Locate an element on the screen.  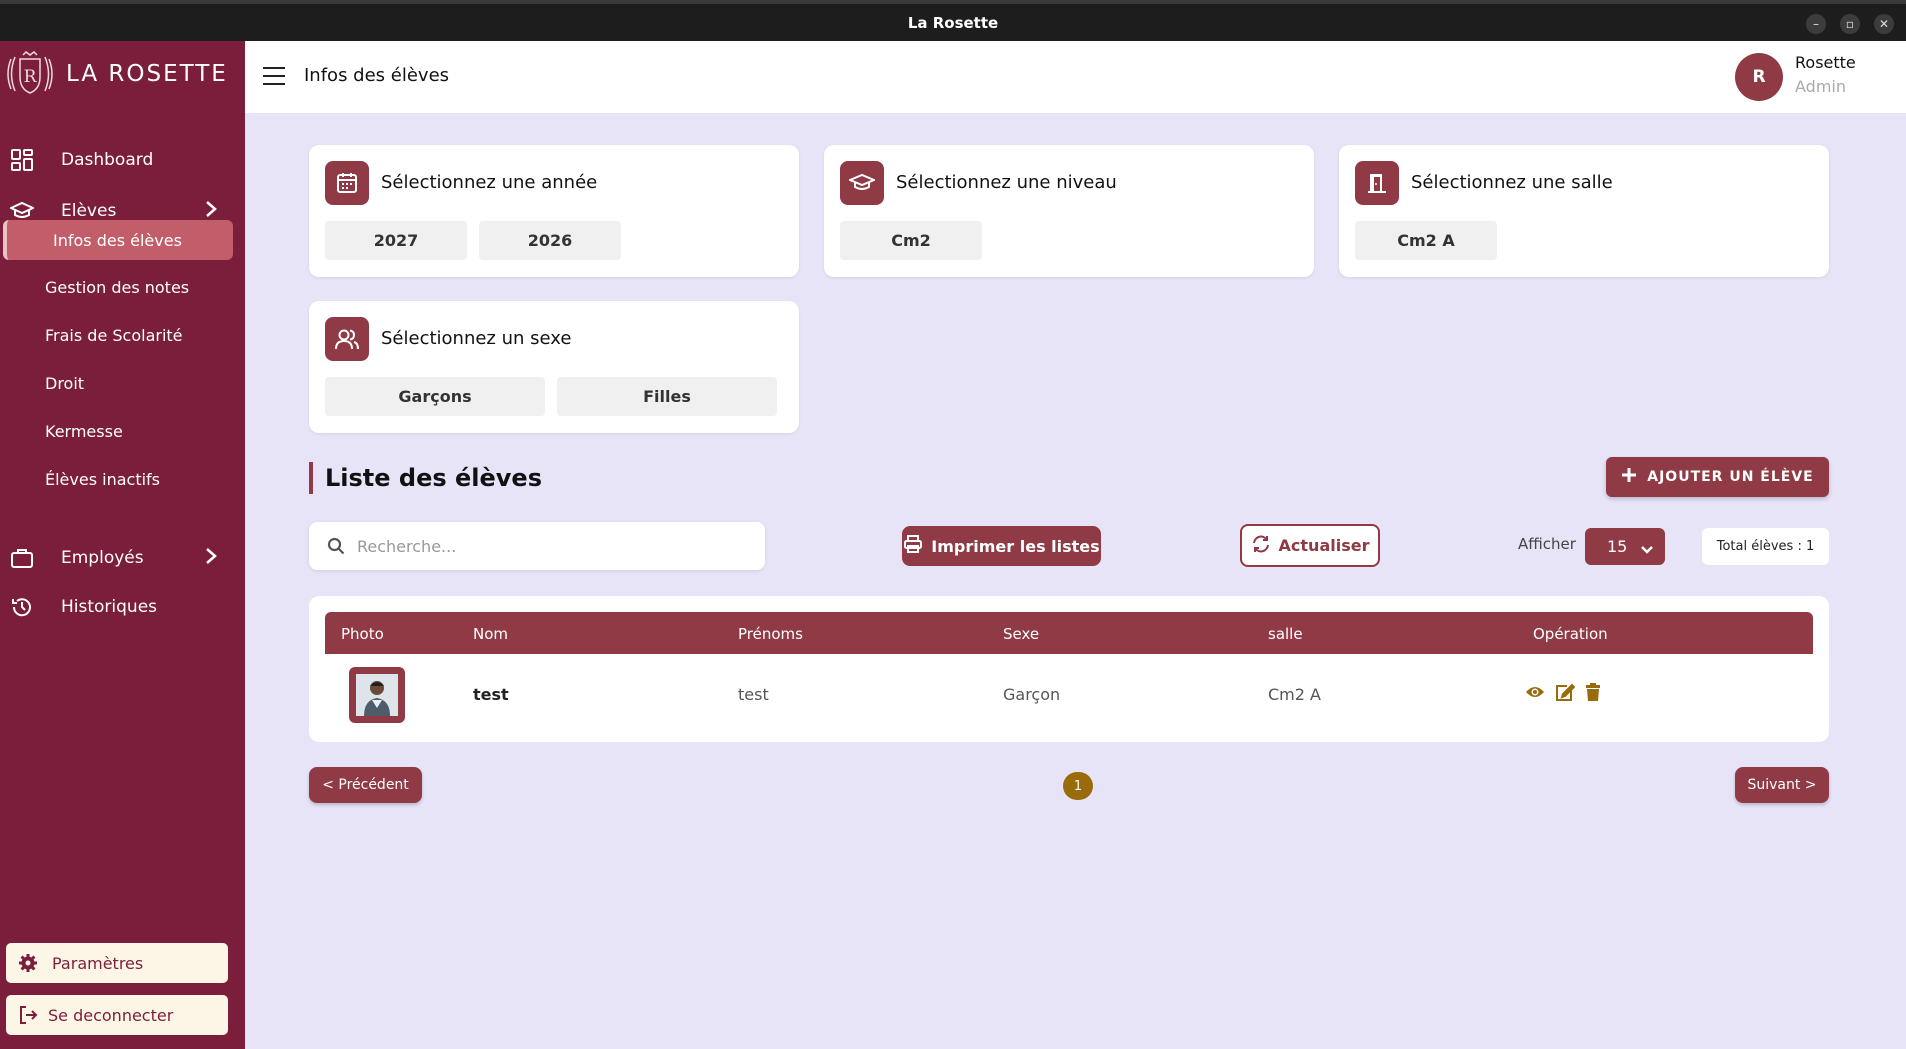
restore-button: ▫ is located at coordinates (1850, 24).